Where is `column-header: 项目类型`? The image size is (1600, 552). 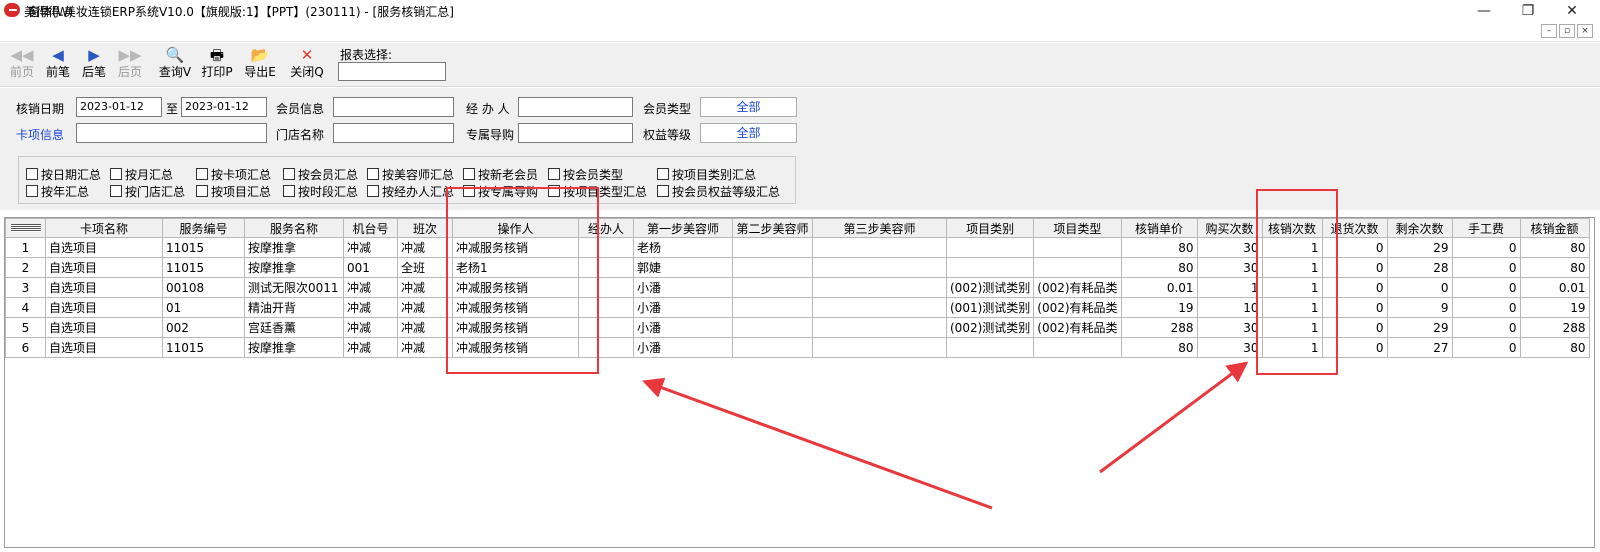 column-header: 项目类型 is located at coordinates (1077, 228).